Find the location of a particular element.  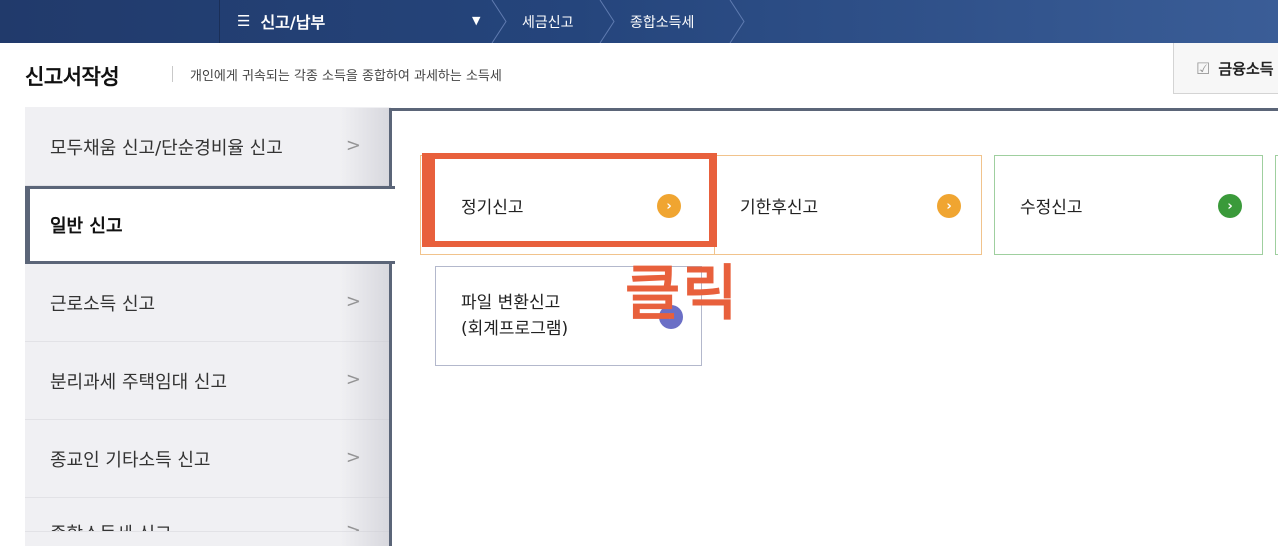

page-title: 신고서작성 is located at coordinates (72, 77).